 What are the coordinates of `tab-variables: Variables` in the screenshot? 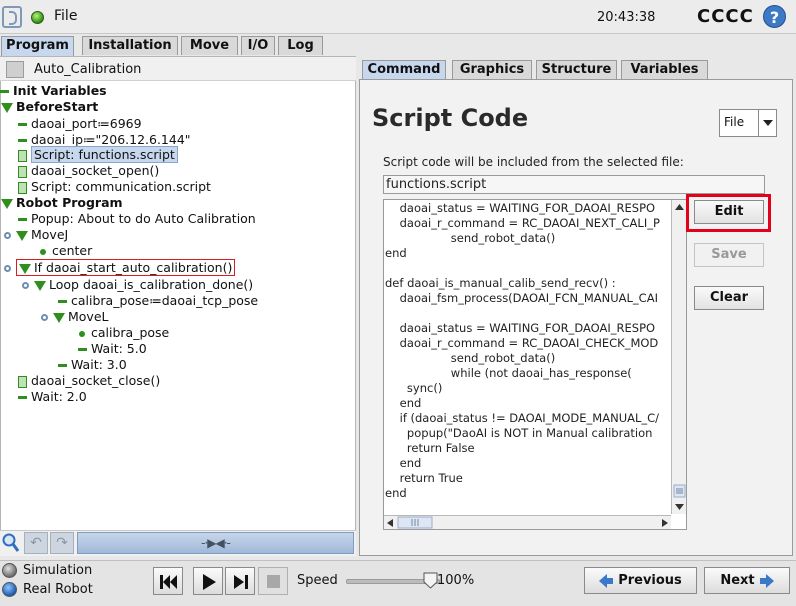 It's located at (664, 69).